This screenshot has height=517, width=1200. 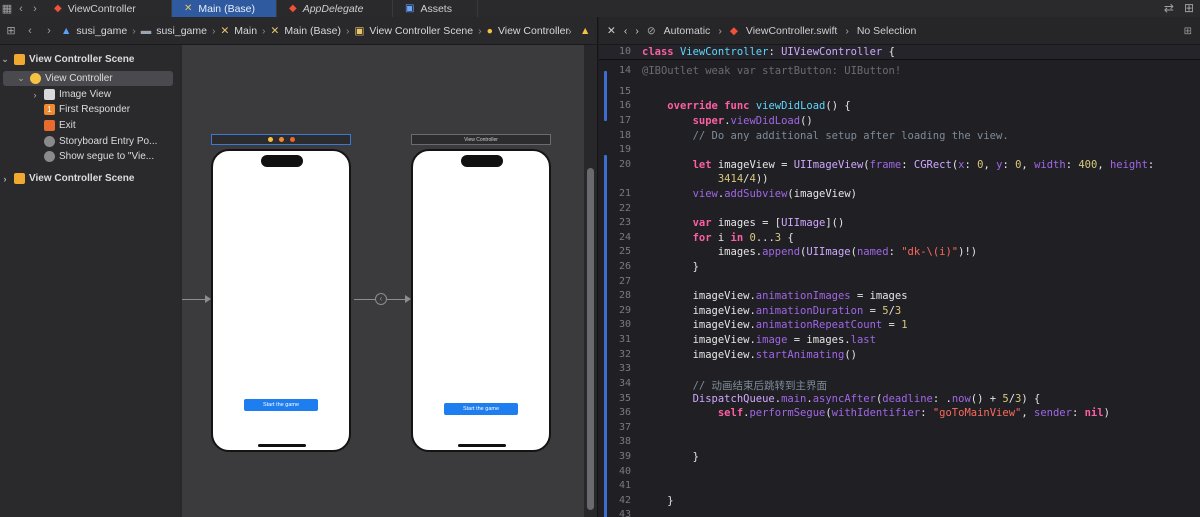 I want to click on related-items-icon: ⊞, so click(x=11, y=31).